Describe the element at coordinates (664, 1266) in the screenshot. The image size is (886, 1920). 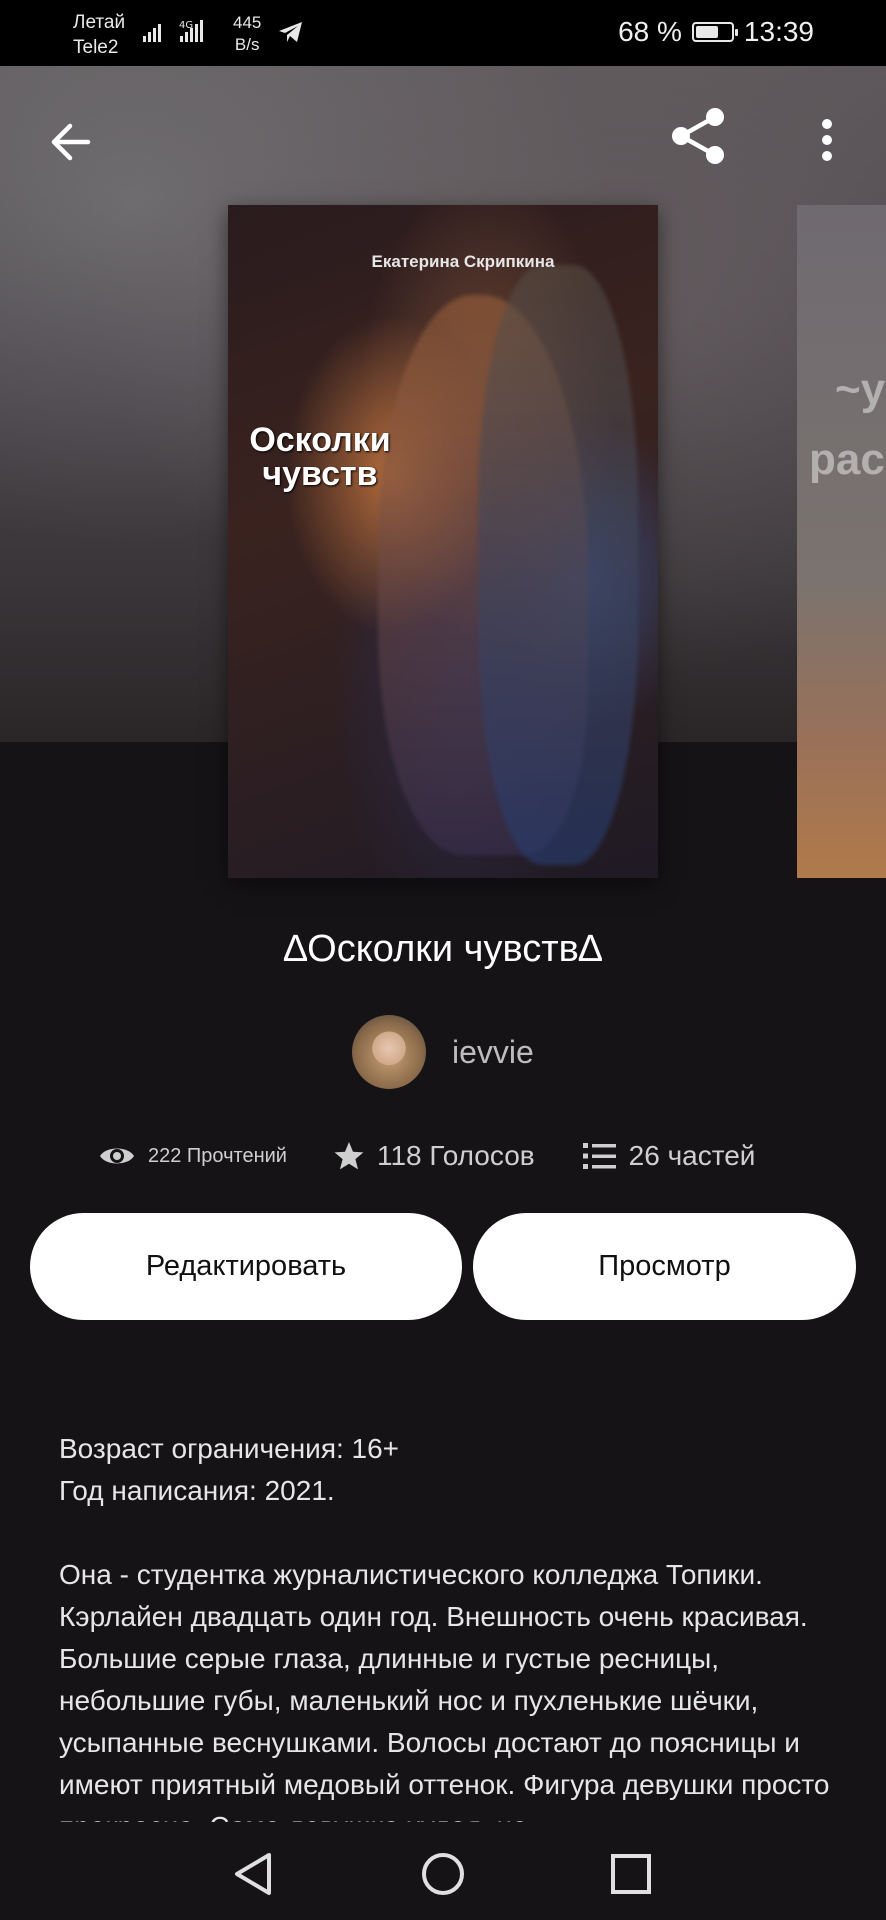
I see `preview-button: Просмотр` at that location.